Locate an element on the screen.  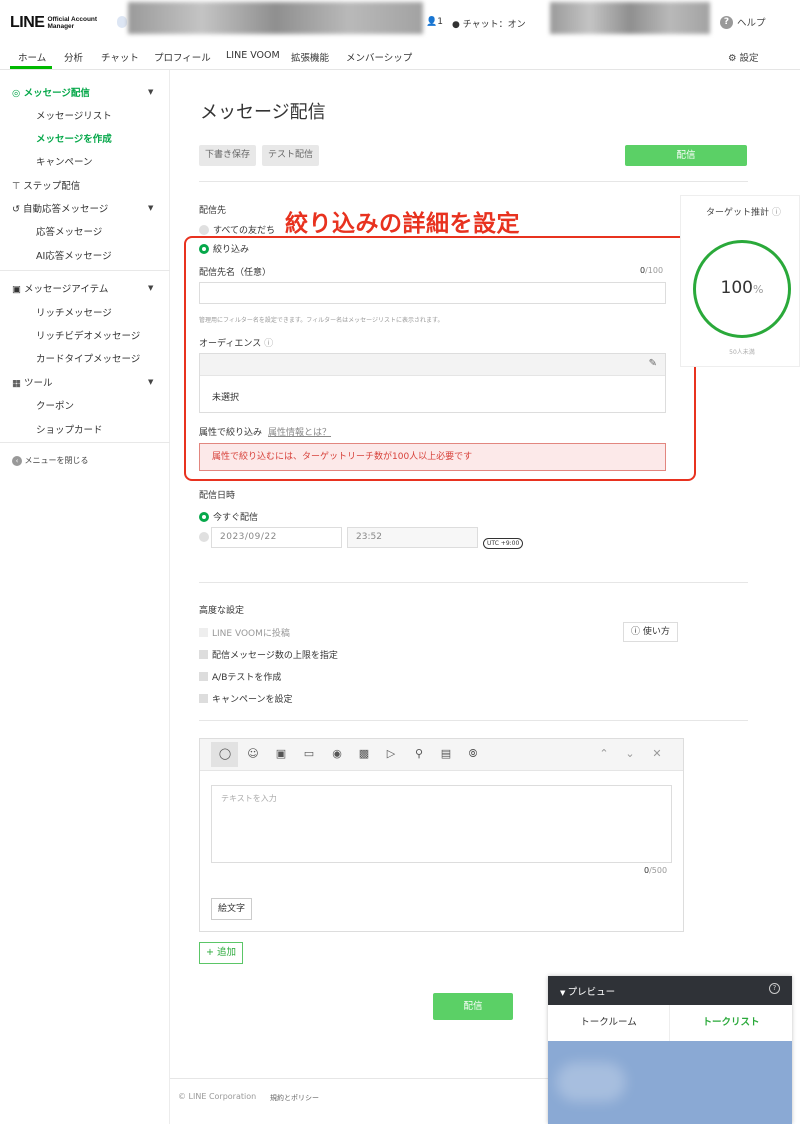
text-placeholder: テキストを入力 is located at coordinates (249, 798).